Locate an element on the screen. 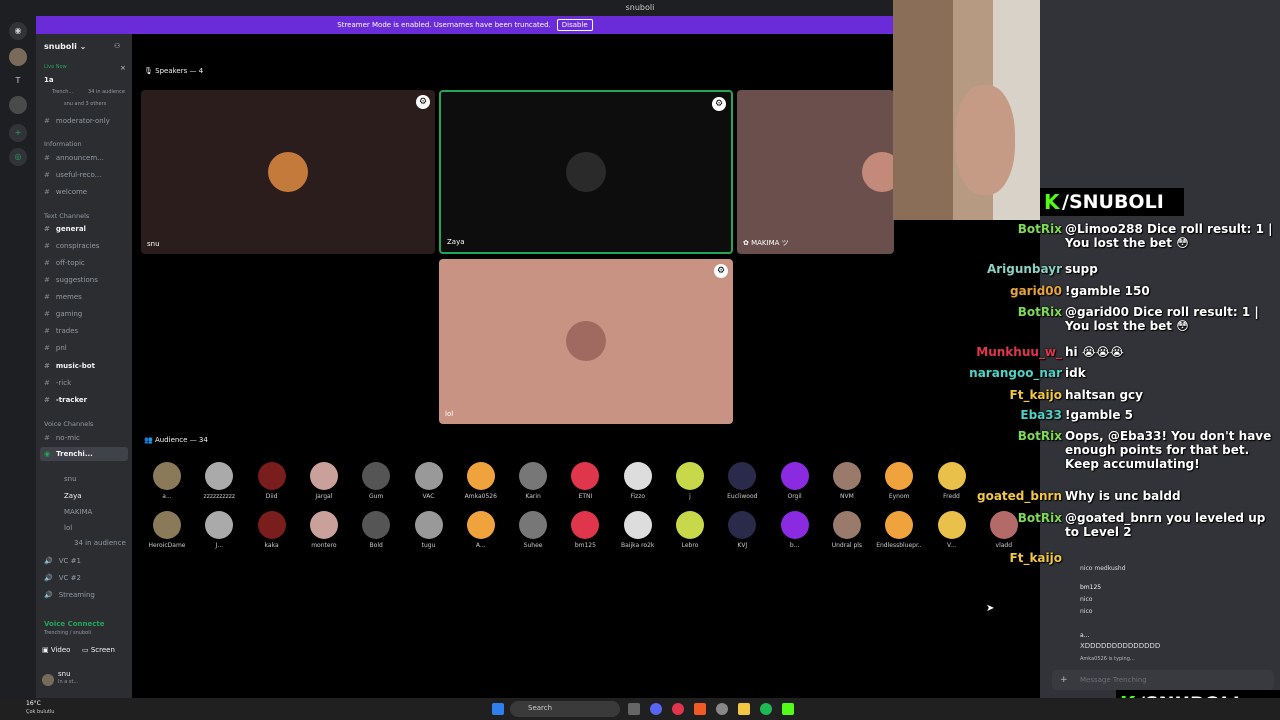  voice-channel-vc1: 🔊 VC #1 is located at coordinates (86, 561).